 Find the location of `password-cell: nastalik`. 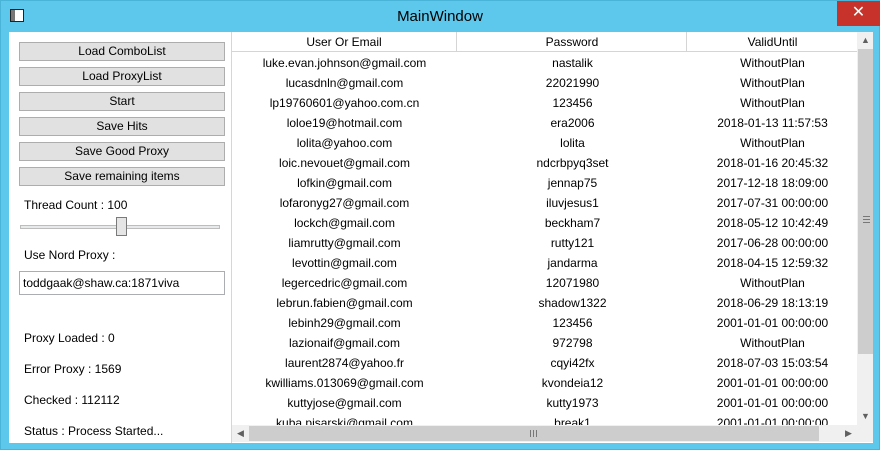

password-cell: nastalik is located at coordinates (572, 63).